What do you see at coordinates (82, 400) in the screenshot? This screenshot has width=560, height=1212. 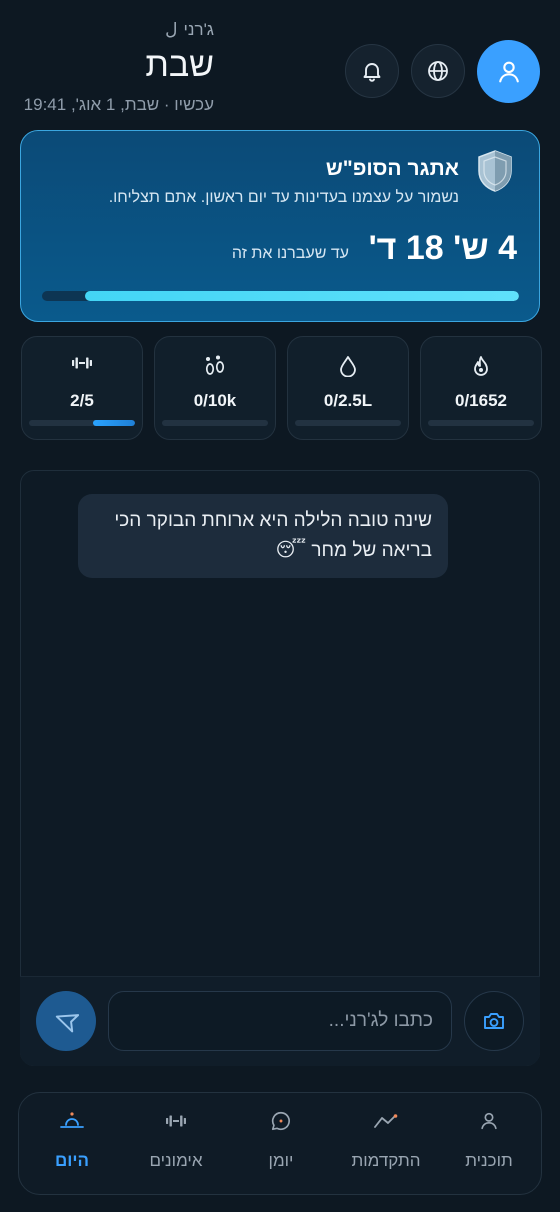 I see `stat-value: 2/5` at bounding box center [82, 400].